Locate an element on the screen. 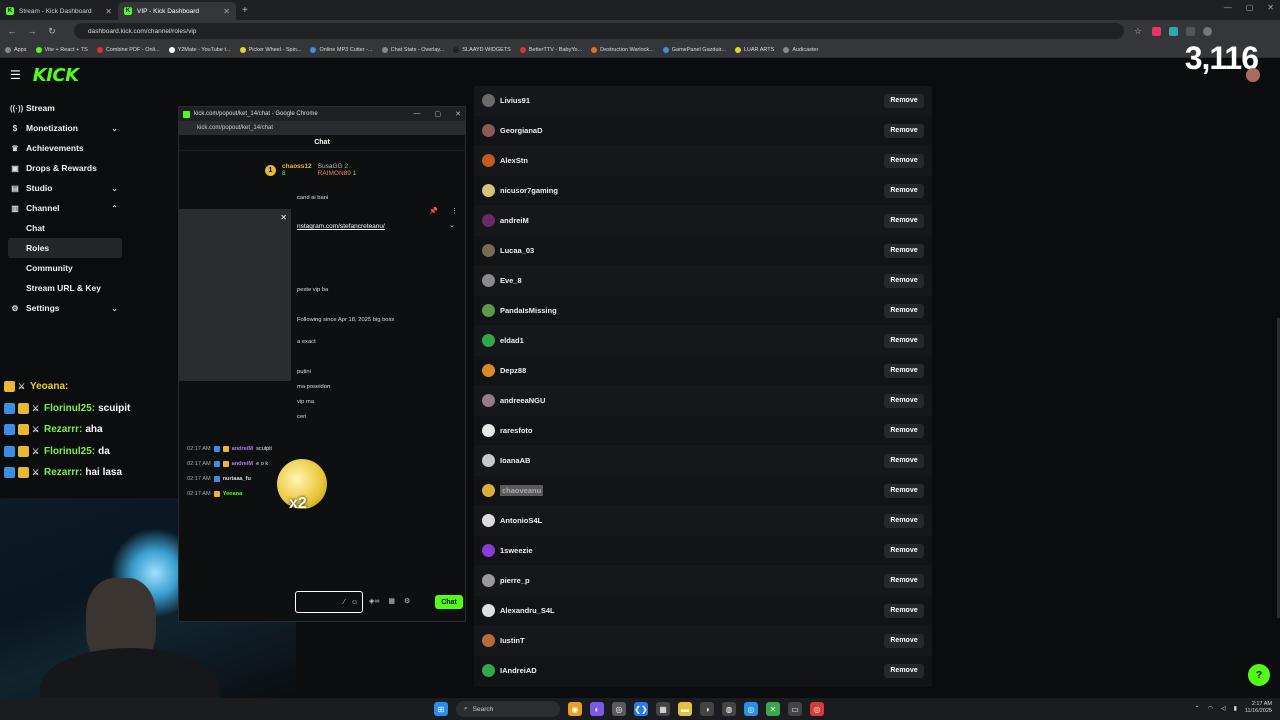  chat-input: ⁄ ☺ is located at coordinates (329, 602).